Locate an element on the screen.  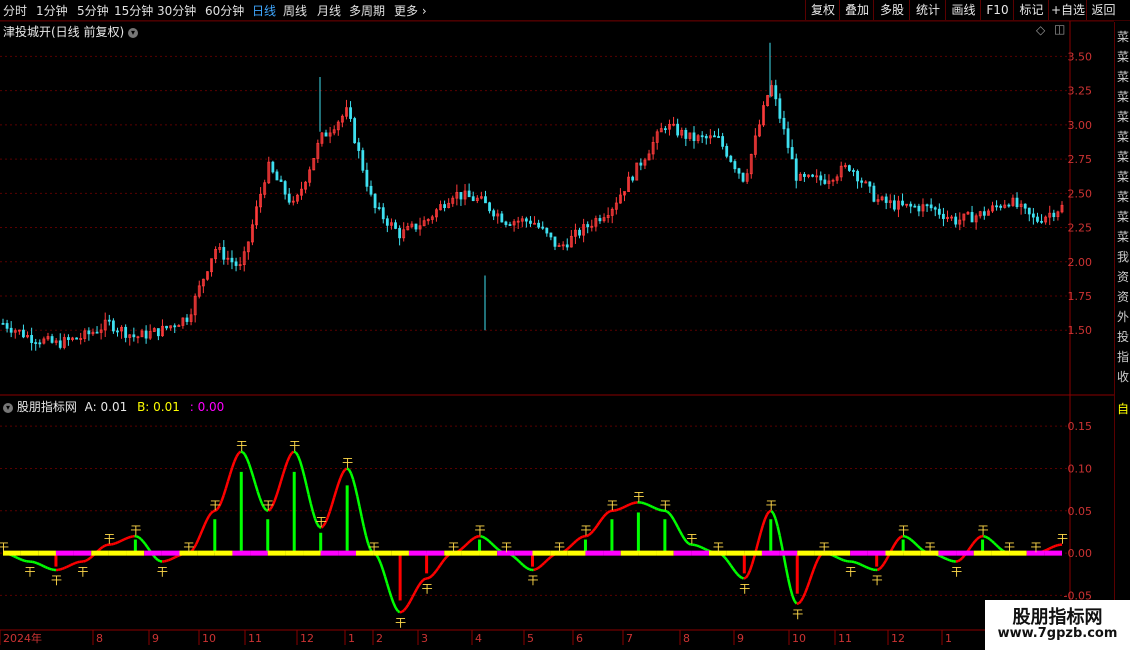
x-axis-label: 1 is located at coordinates (351, 638).